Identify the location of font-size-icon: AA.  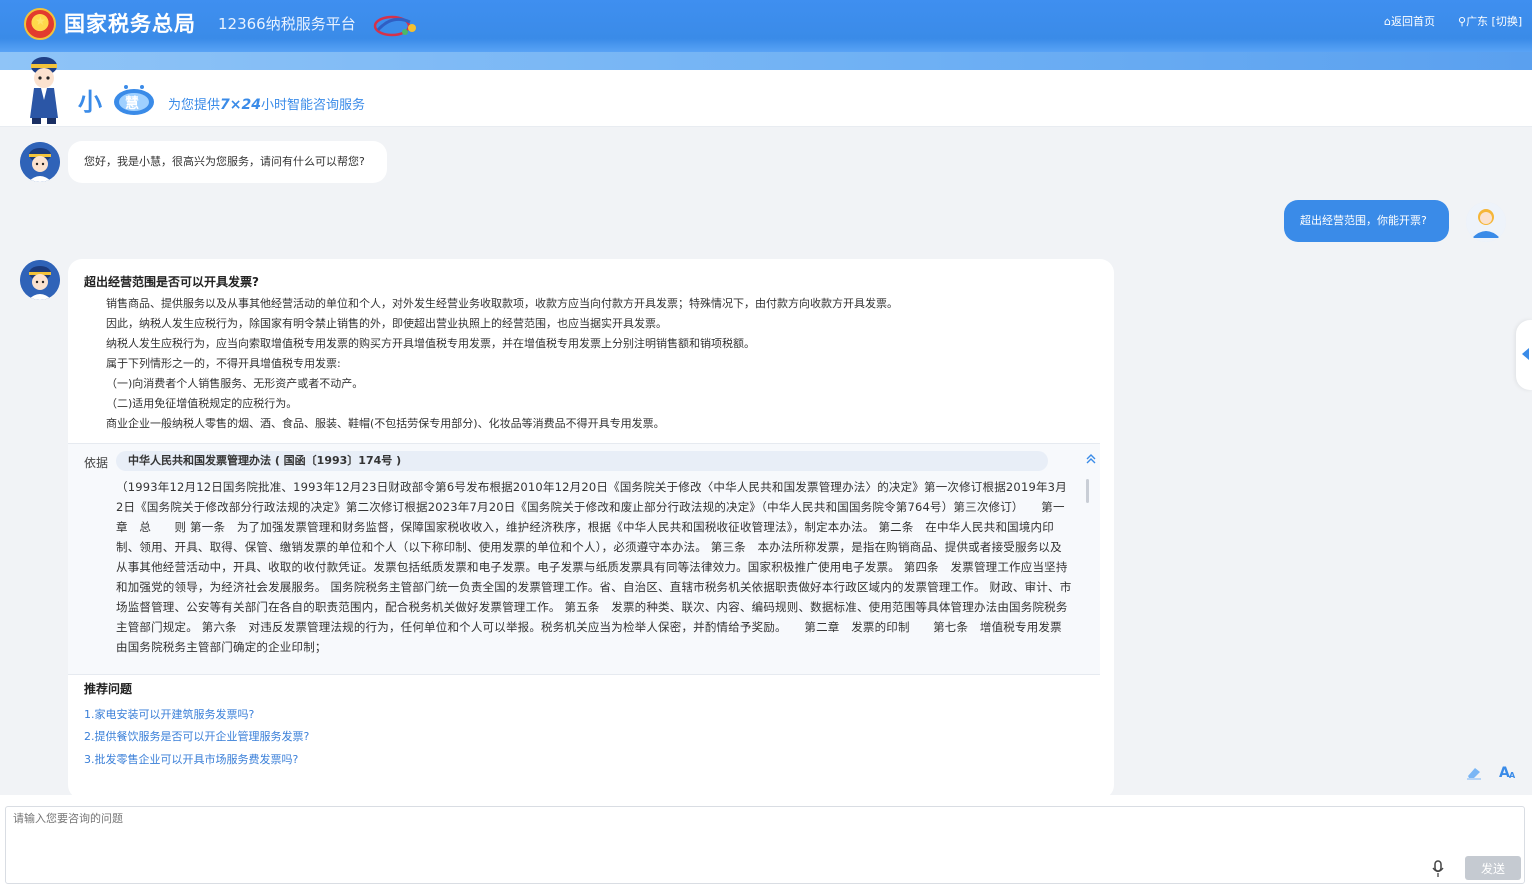
(1508, 774).